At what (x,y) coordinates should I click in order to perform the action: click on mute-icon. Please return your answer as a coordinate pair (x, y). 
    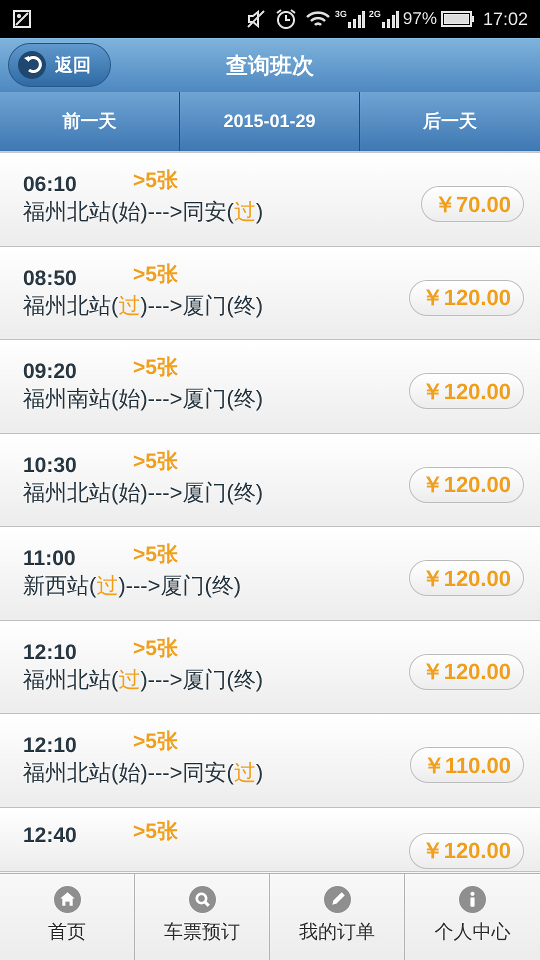
    Looking at the image, I should click on (255, 19).